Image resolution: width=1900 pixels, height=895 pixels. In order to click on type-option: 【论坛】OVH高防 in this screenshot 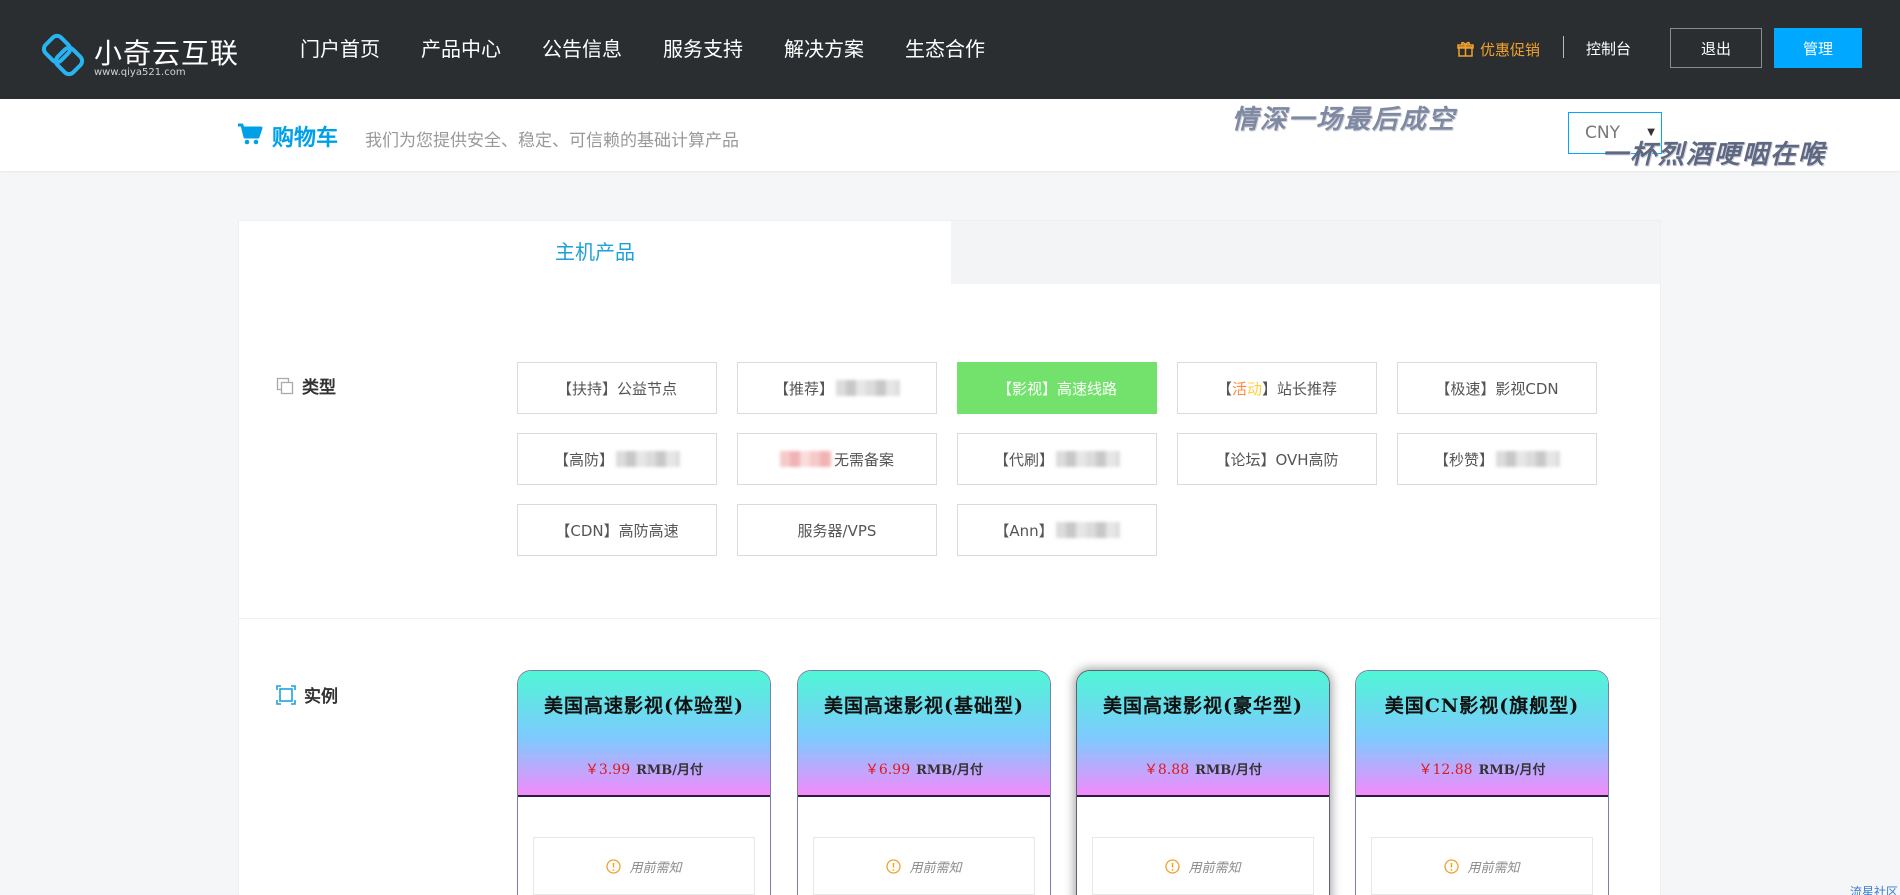, I will do `click(1277, 459)`.